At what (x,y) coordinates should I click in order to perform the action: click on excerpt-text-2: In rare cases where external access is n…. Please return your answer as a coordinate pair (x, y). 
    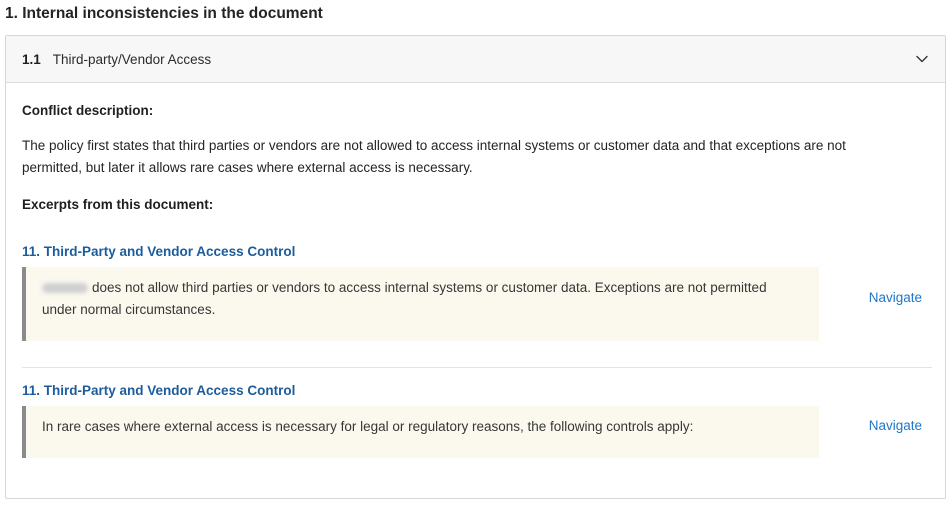
    Looking at the image, I should click on (368, 426).